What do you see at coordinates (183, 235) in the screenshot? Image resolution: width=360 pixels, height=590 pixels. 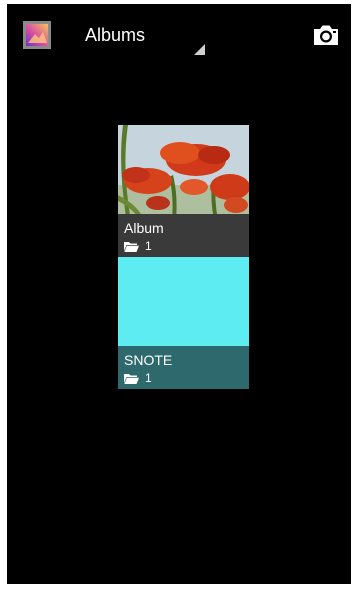 I see `album-caption: Album 1` at bounding box center [183, 235].